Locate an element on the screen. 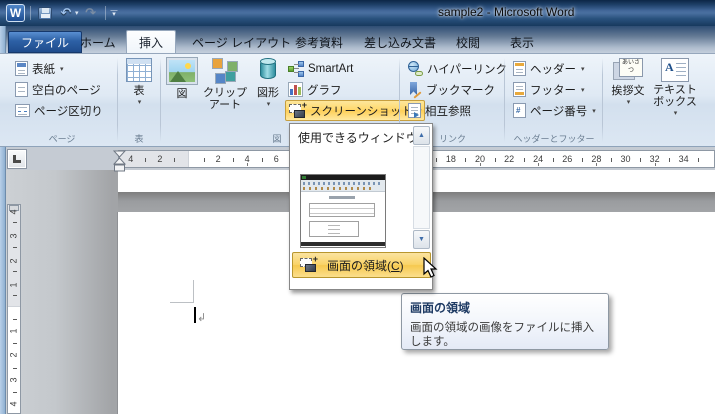  cover-page-label: 表紙 is located at coordinates (43, 69).